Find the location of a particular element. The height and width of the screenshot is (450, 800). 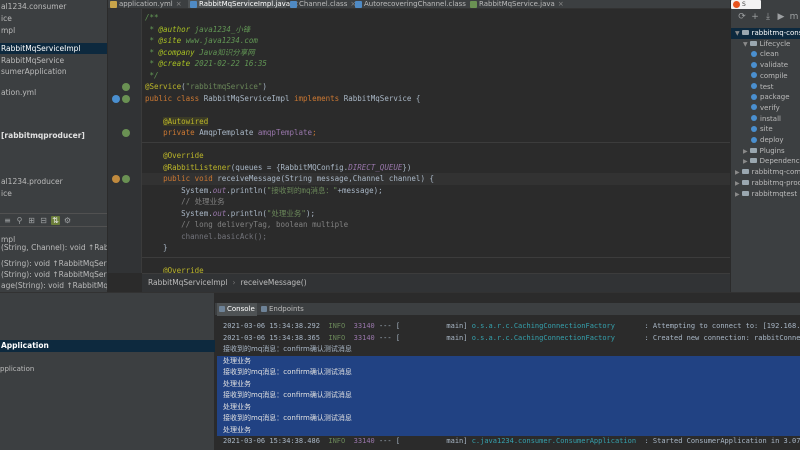

add-icon: + is located at coordinates (755, 17).